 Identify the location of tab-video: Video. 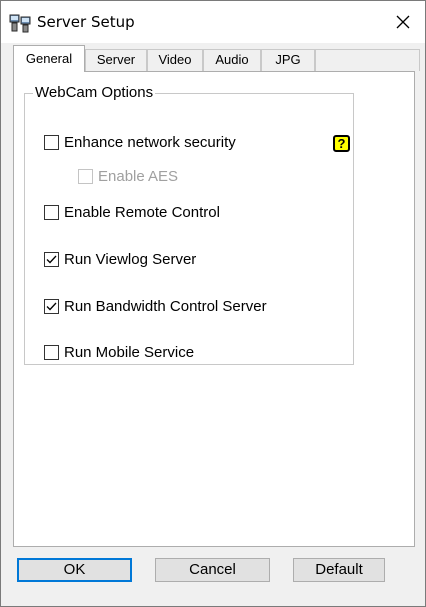
(175, 60).